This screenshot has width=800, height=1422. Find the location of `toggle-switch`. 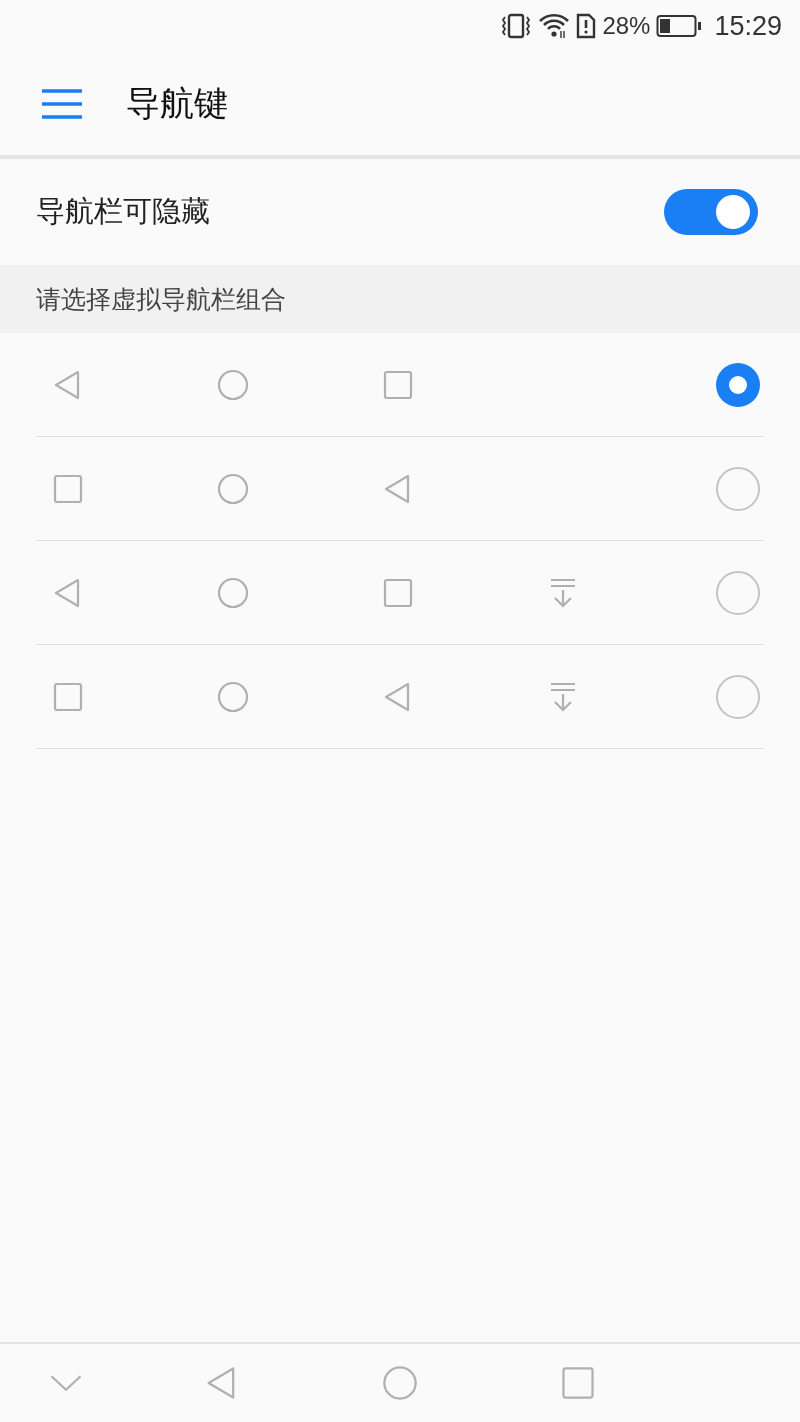

toggle-switch is located at coordinates (711, 212).